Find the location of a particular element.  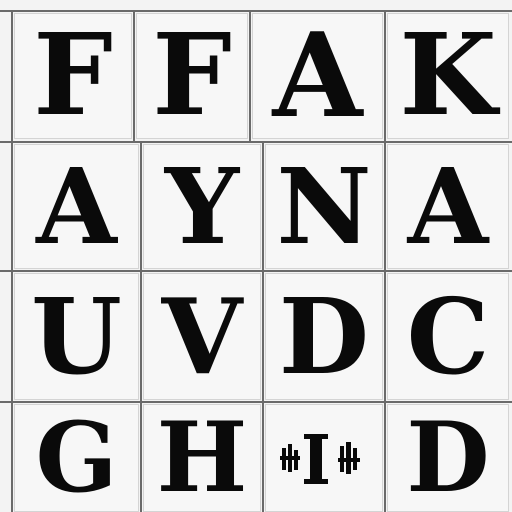

tile-letter: K is located at coordinates (448, 76).